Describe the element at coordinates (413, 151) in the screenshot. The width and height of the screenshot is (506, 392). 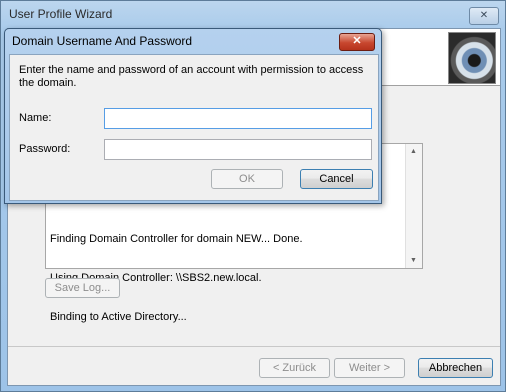
I see `scroll-up-arrow-icon: ▲` at that location.